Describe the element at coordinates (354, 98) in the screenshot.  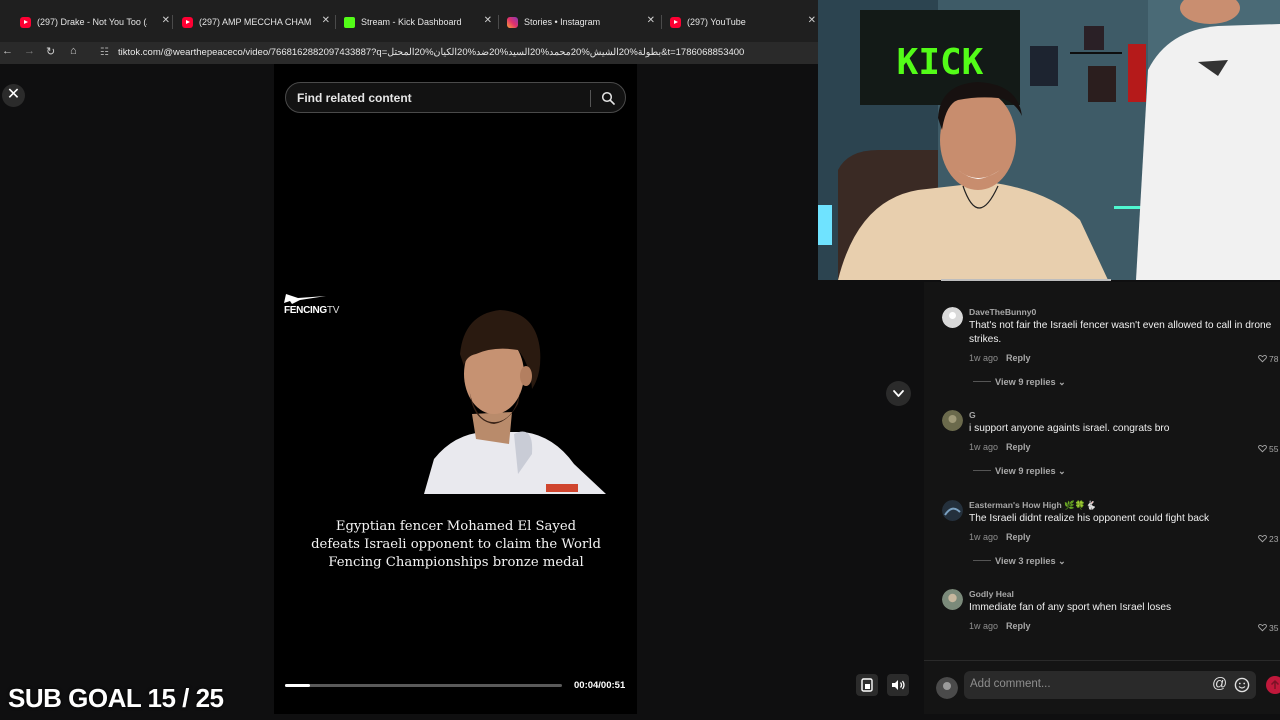
I see `search-placeholder: Find related content` at that location.